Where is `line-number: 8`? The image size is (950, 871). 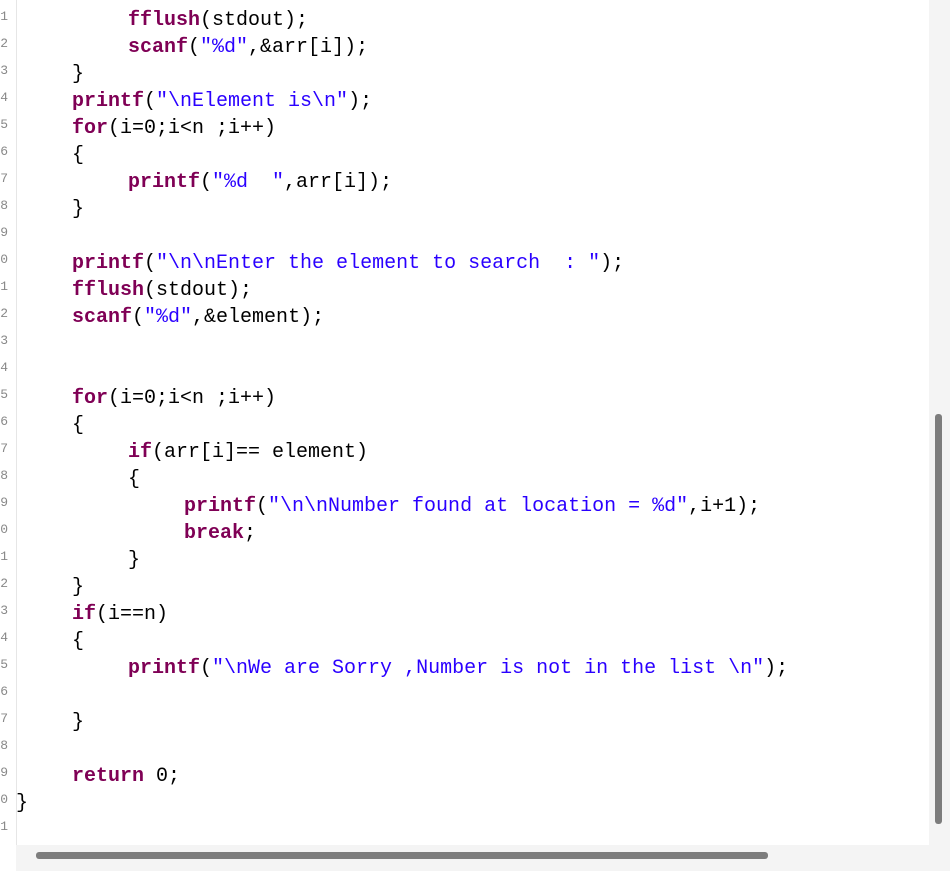
line-number: 8 is located at coordinates (4, 206).